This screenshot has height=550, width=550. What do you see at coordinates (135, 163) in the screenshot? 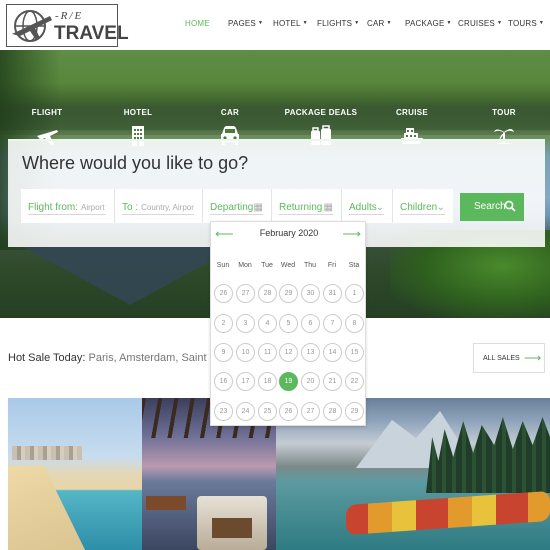
I see `search-title: Where would you like to go?` at bounding box center [135, 163].